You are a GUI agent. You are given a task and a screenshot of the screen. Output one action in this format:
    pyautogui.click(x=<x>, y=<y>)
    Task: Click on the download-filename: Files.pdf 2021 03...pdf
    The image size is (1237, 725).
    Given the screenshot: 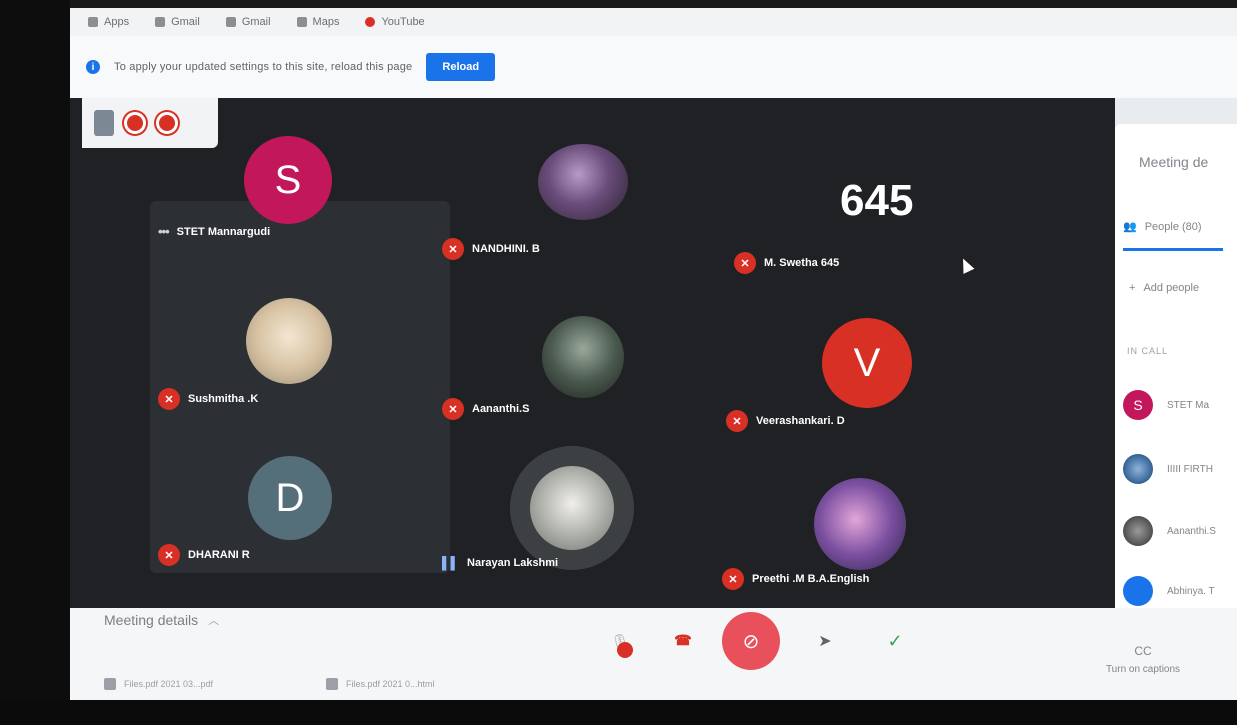 What is the action you would take?
    pyautogui.click(x=169, y=684)
    